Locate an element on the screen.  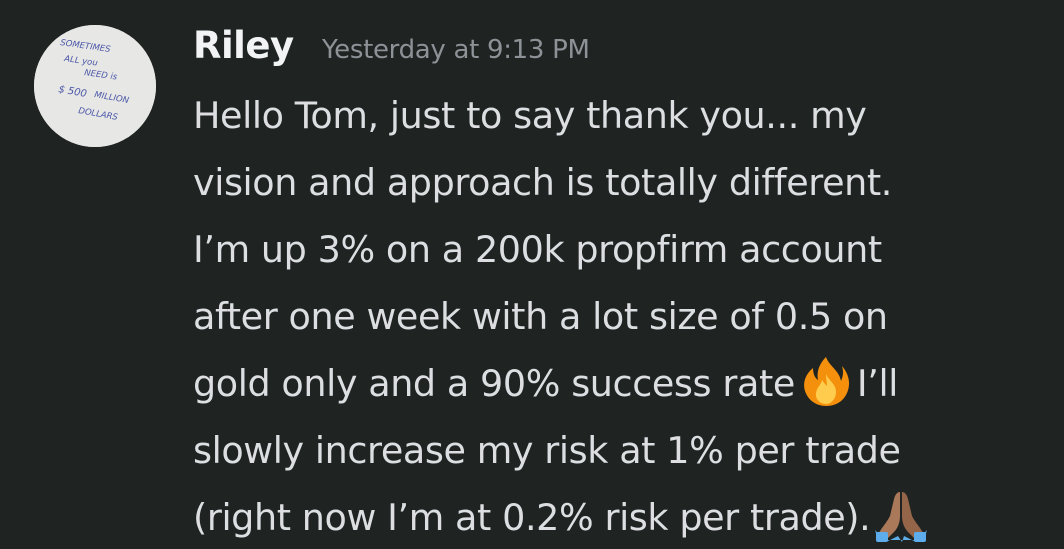
message-line-with-emoji: (right now I’m at 0.2% risk per trade). is located at coordinates (623, 516).